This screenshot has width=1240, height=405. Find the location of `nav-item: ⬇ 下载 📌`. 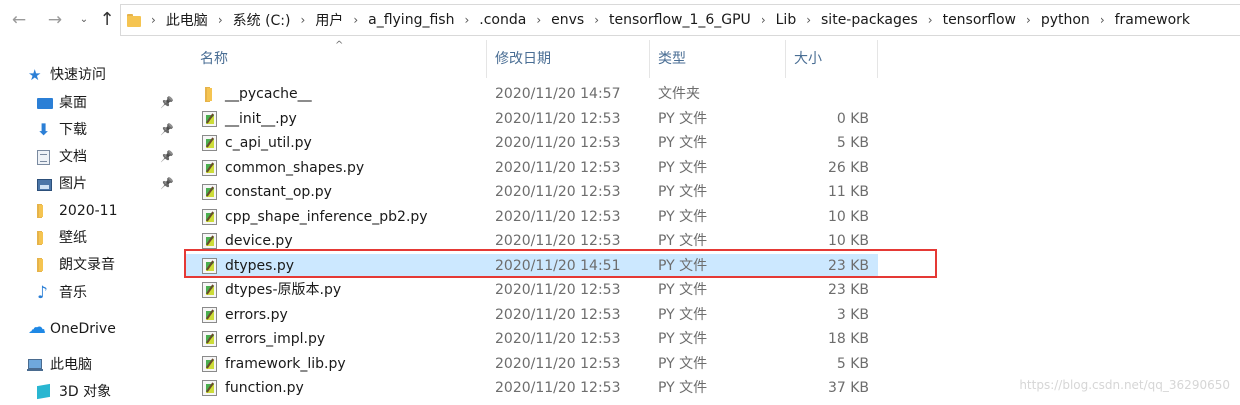

nav-item: ⬇ 下载 📌 is located at coordinates (92, 130).